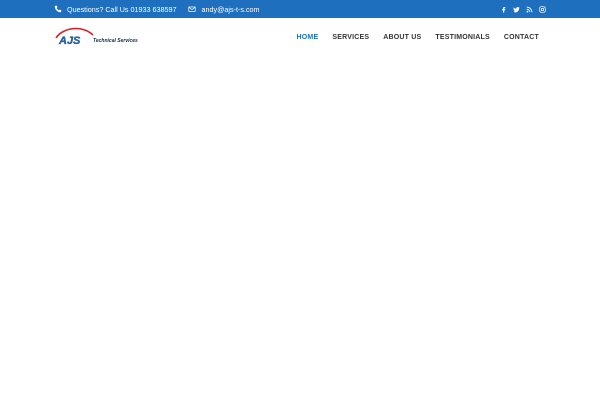 Image resolution: width=600 pixels, height=400 pixels. I want to click on logo-wordmark: AJS, so click(69, 41).